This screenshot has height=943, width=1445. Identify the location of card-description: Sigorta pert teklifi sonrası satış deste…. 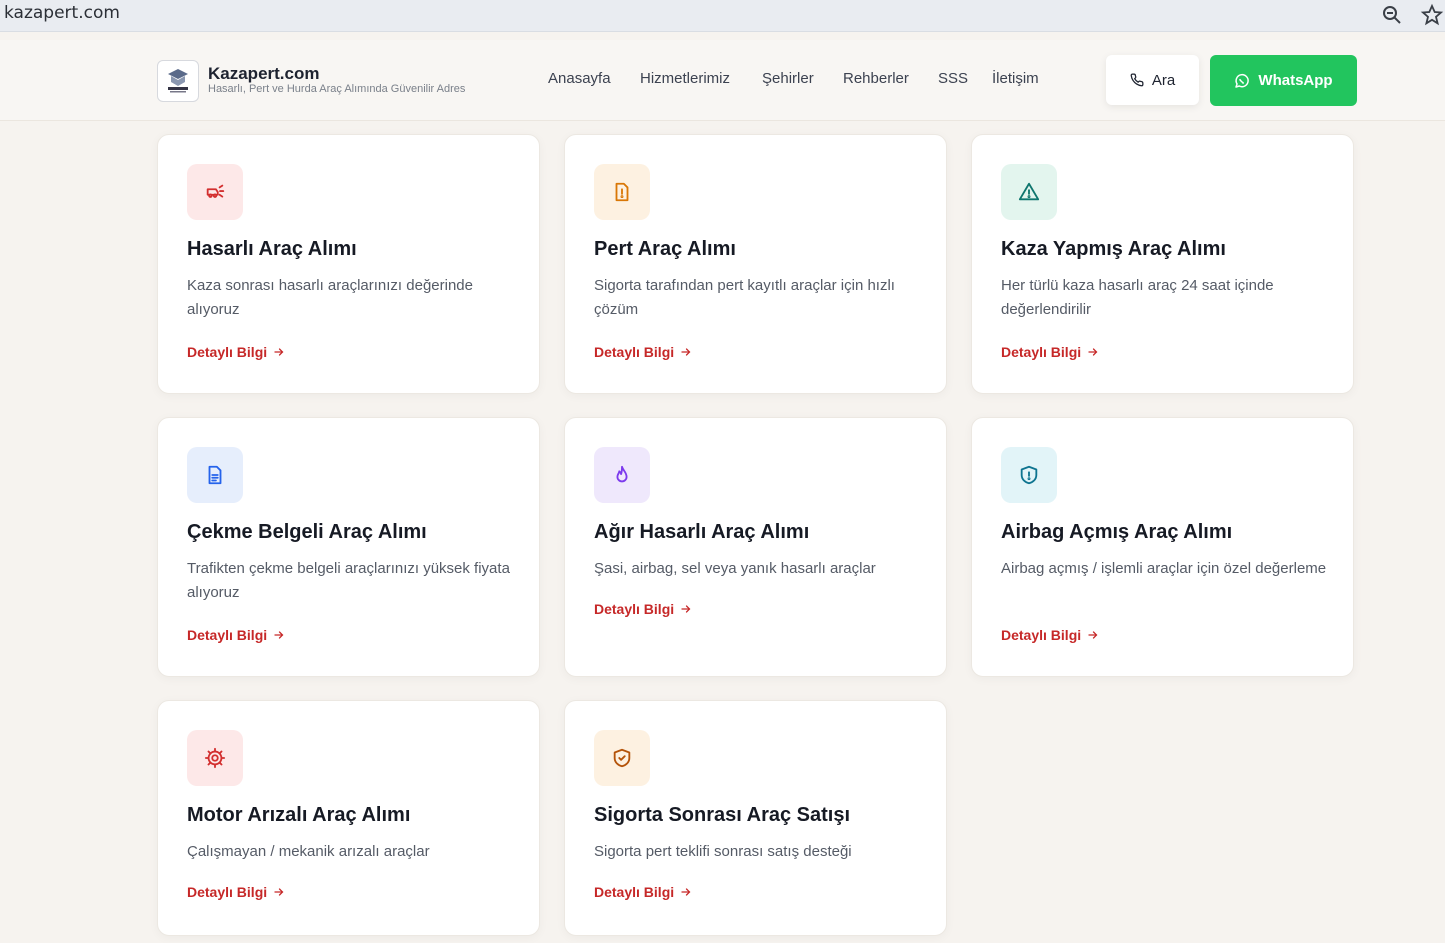
(723, 851).